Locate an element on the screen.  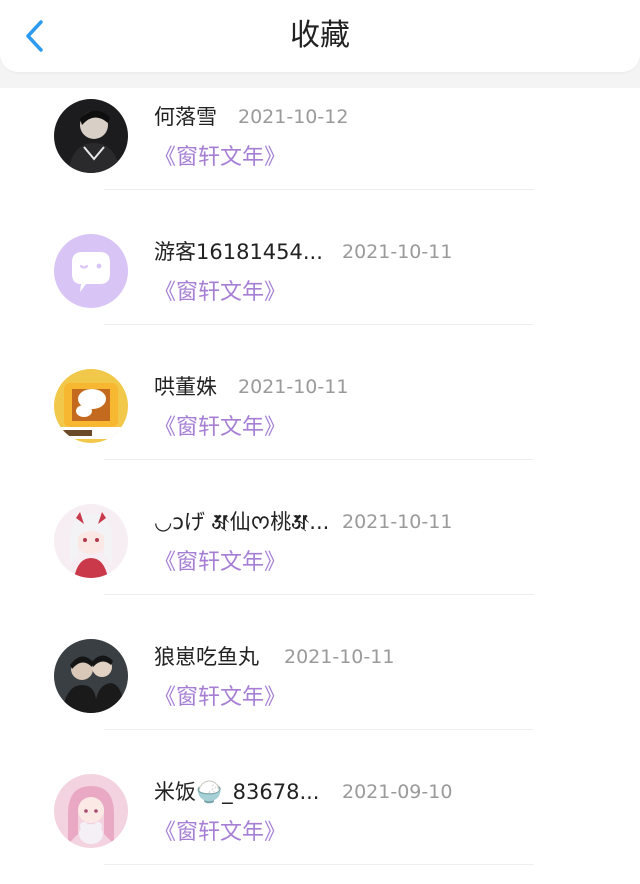
page-title: 收藏 is located at coordinates (320, 35).